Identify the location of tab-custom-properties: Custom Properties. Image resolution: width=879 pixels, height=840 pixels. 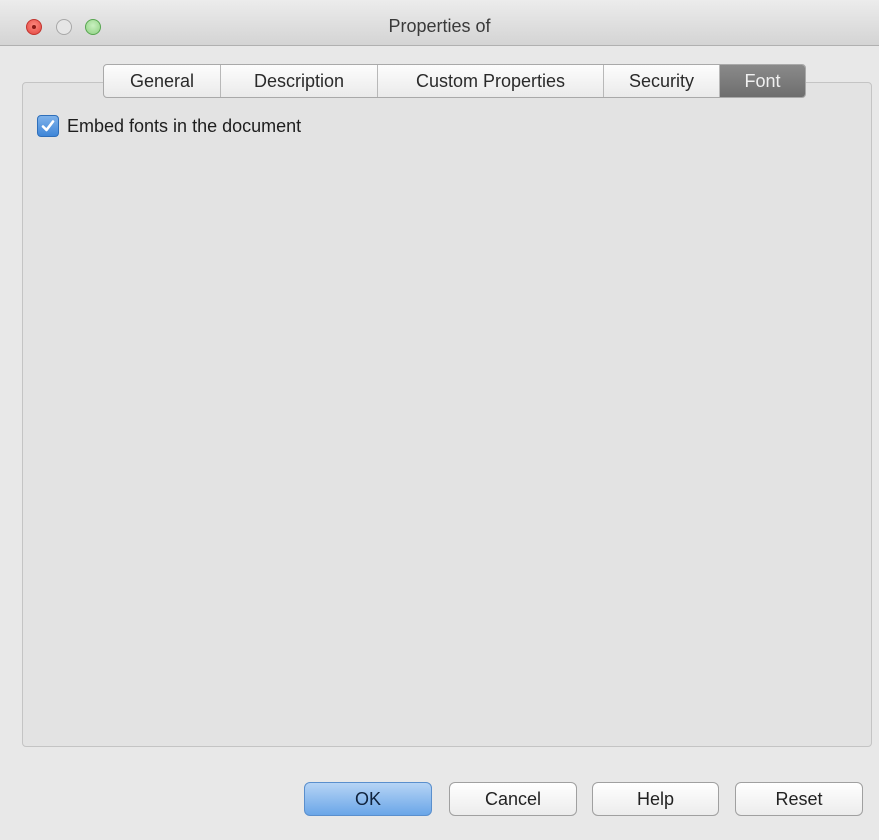
(491, 81).